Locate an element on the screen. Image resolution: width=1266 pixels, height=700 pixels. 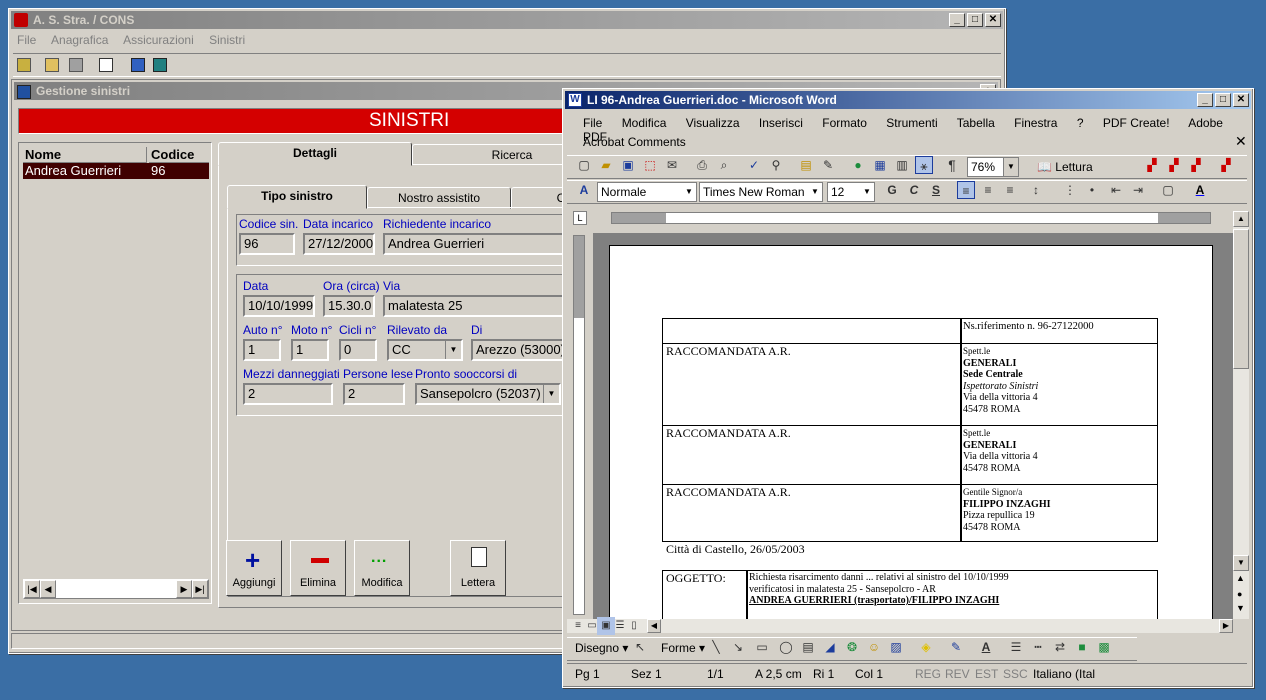
dash-style-icon: ┅ is located at coordinates (1038, 647).